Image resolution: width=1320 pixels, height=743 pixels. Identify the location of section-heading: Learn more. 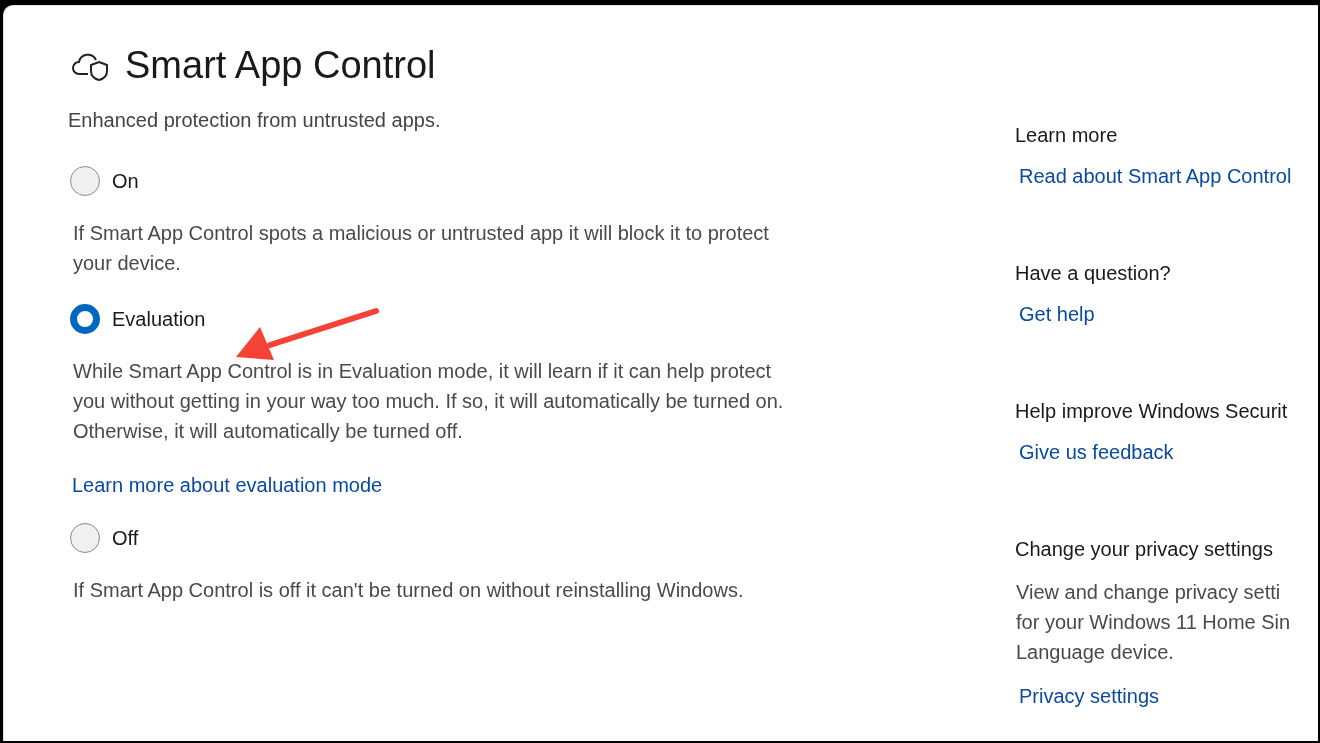
(1067, 135).